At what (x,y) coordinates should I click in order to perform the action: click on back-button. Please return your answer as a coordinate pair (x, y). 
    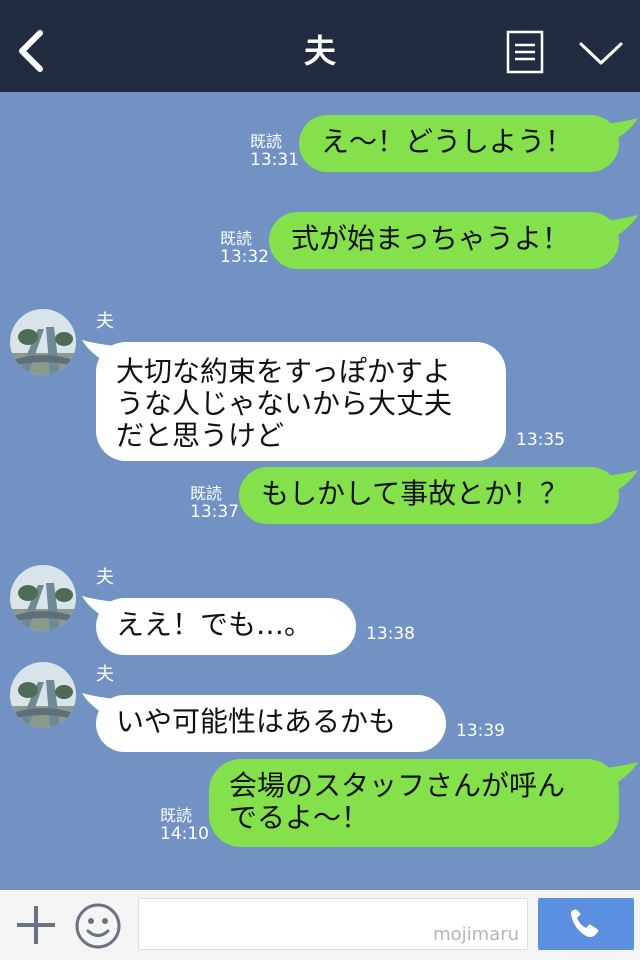
    Looking at the image, I should click on (34, 51).